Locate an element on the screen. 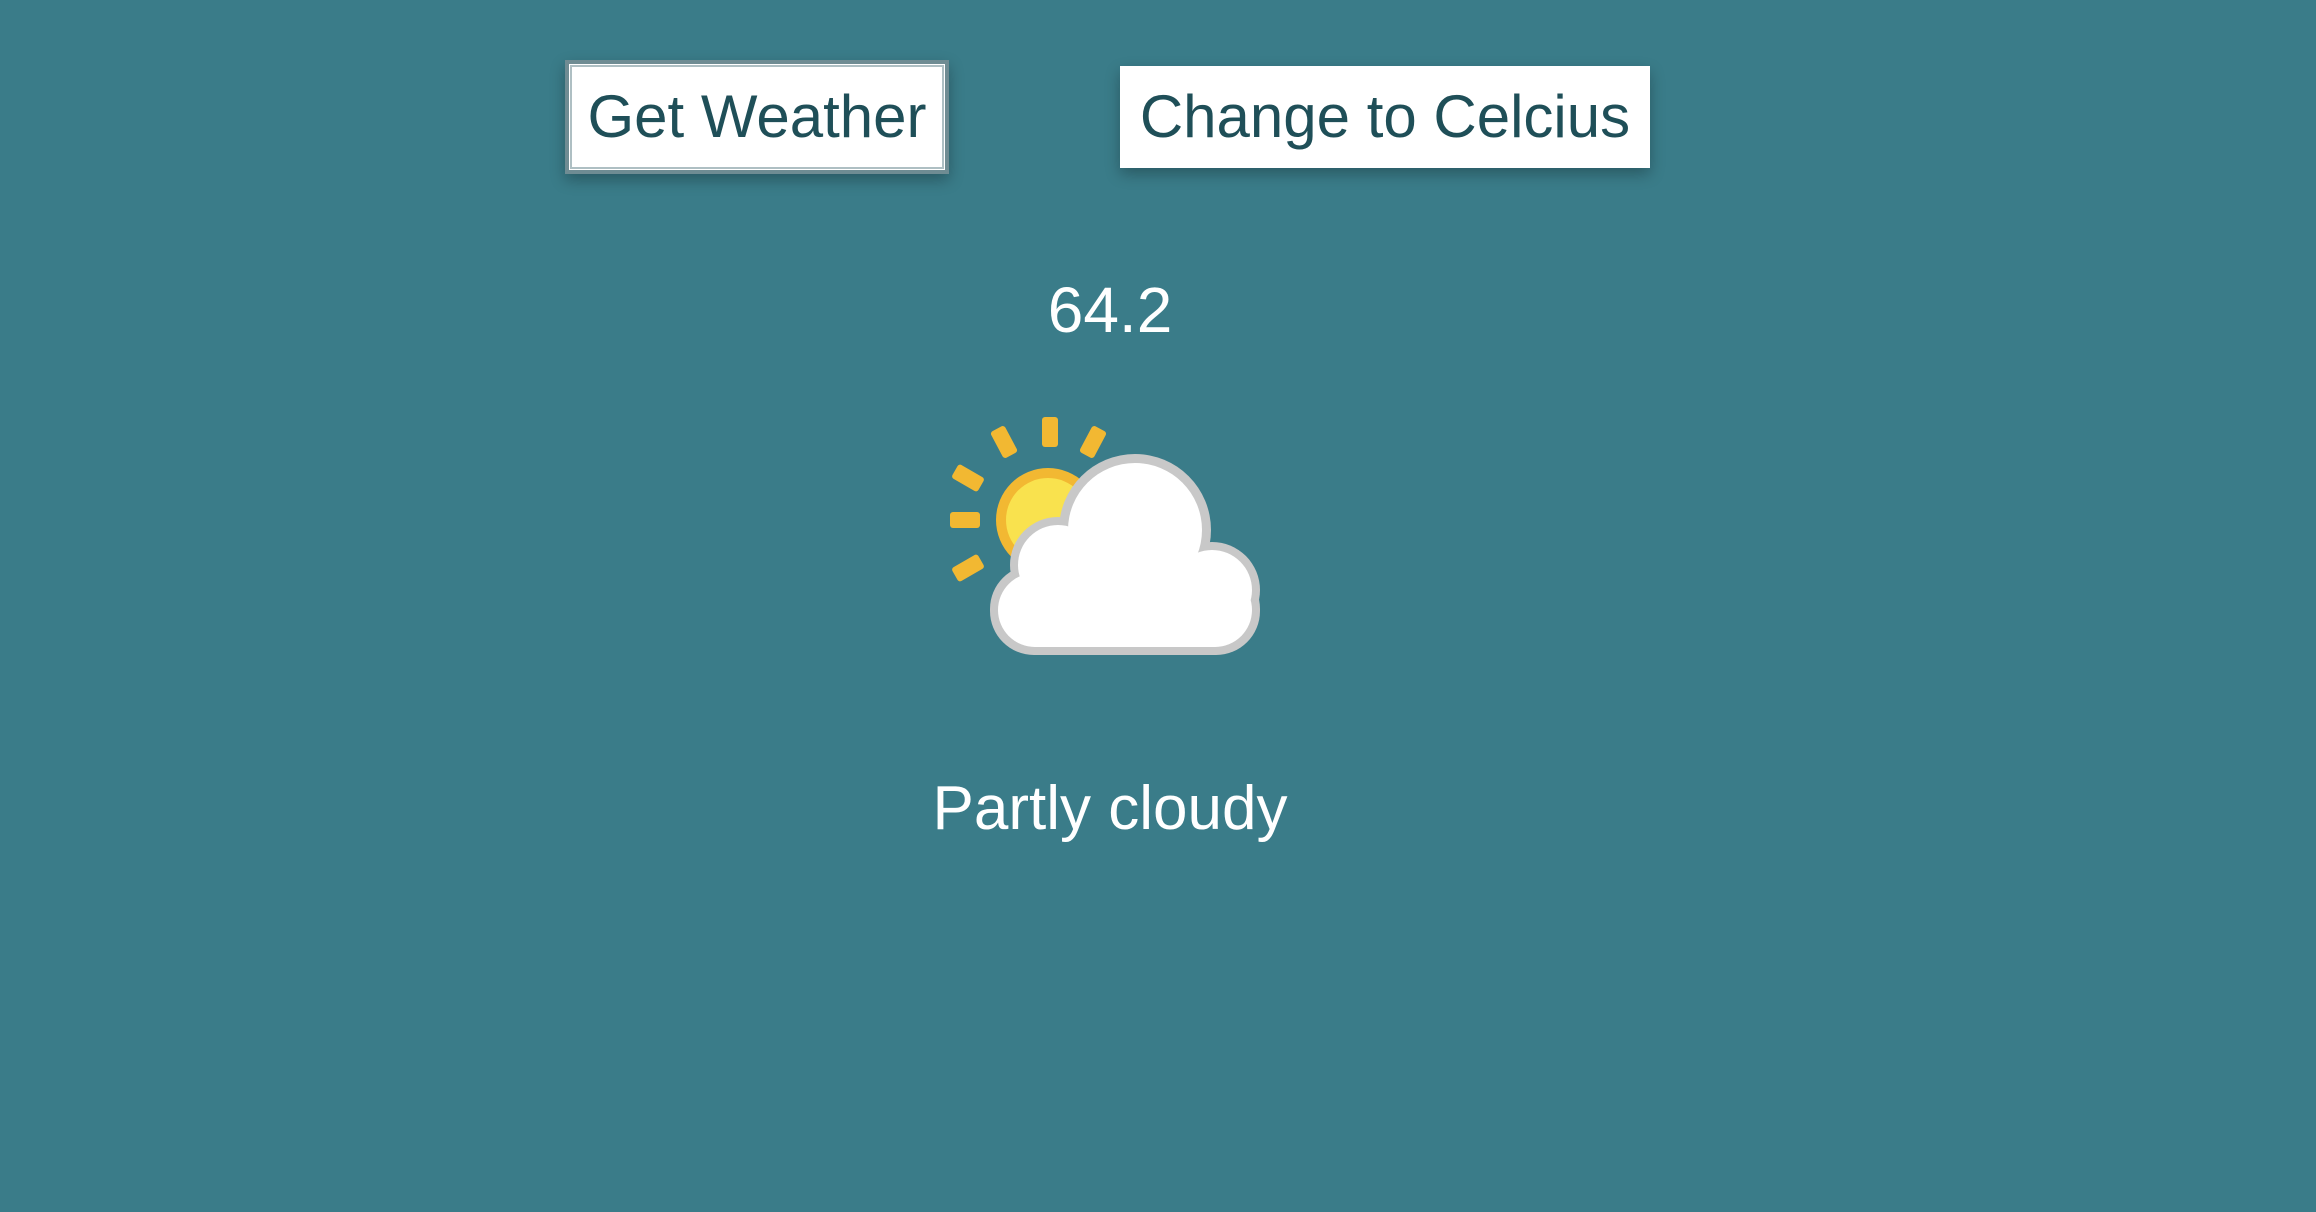 Image resolution: width=2316 pixels, height=1212 pixels. weather-condition: Partly cloudy is located at coordinates (1110, 808).